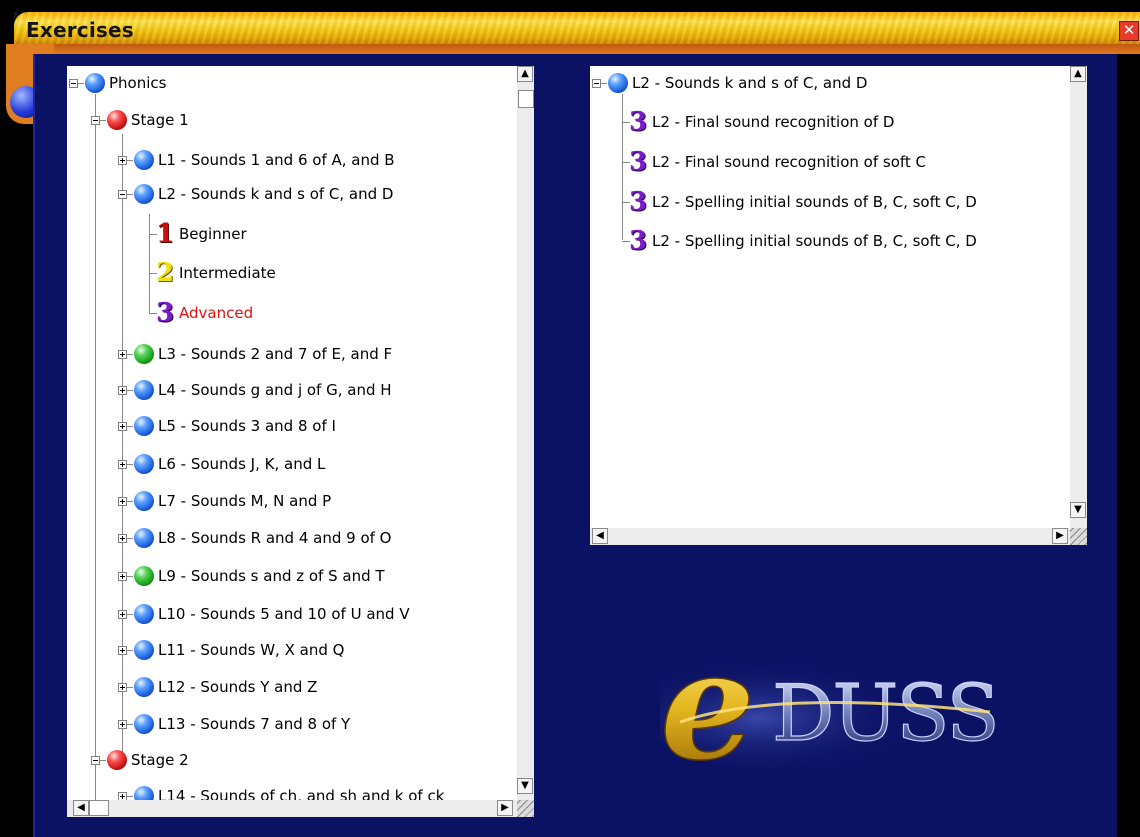  I want to click on tree-node: L4 - Sounds g and j of G, and H, so click(255, 390).